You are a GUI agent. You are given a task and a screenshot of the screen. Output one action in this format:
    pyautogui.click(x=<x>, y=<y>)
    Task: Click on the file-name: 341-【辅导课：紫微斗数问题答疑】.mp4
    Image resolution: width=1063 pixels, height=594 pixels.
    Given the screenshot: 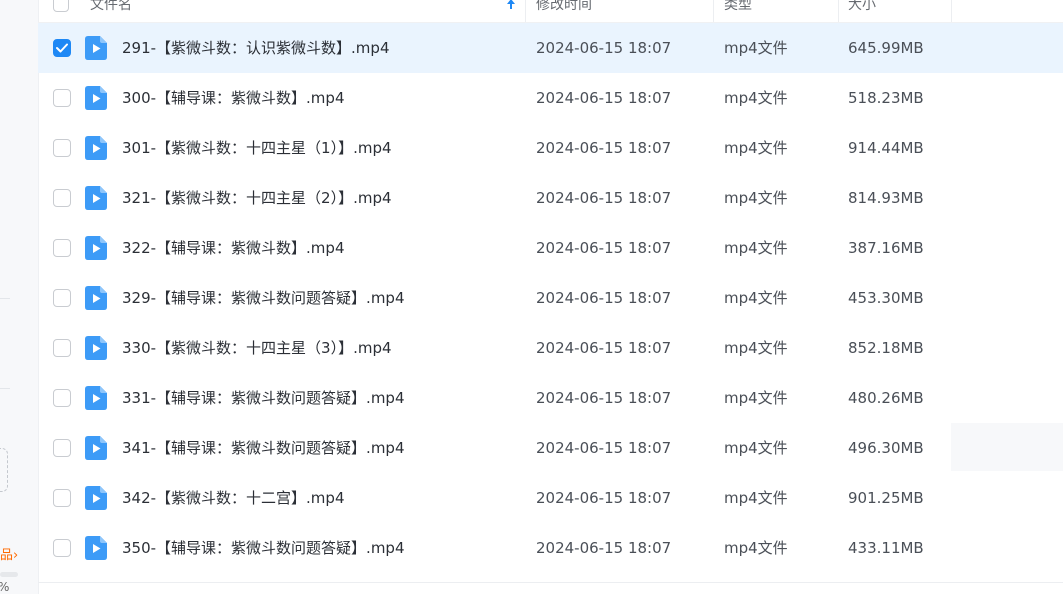 What is the action you would take?
    pyautogui.click(x=263, y=448)
    